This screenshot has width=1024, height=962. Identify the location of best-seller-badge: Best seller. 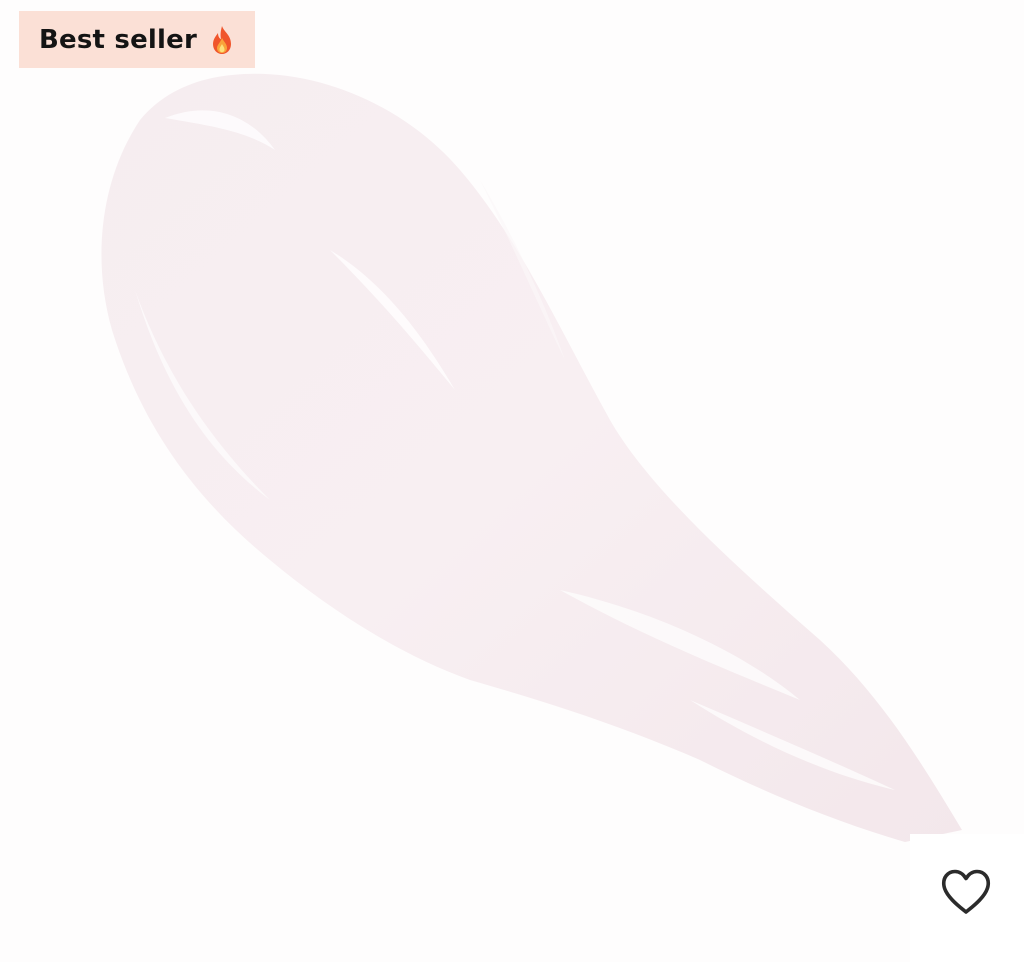
(137, 39).